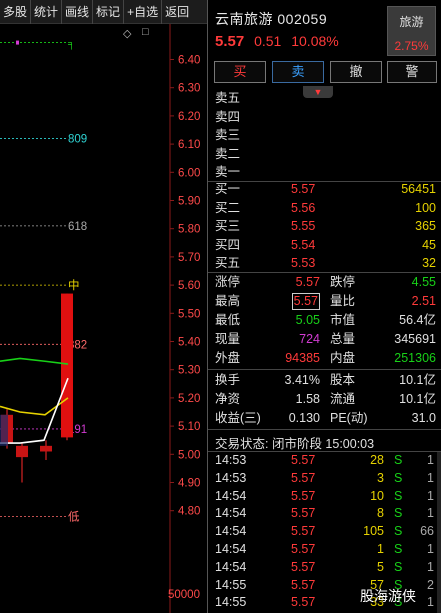  What do you see at coordinates (324, 532) in the screenshot?
I see `tick-row: 14:54 5.57 105 S 66` at bounding box center [324, 532].